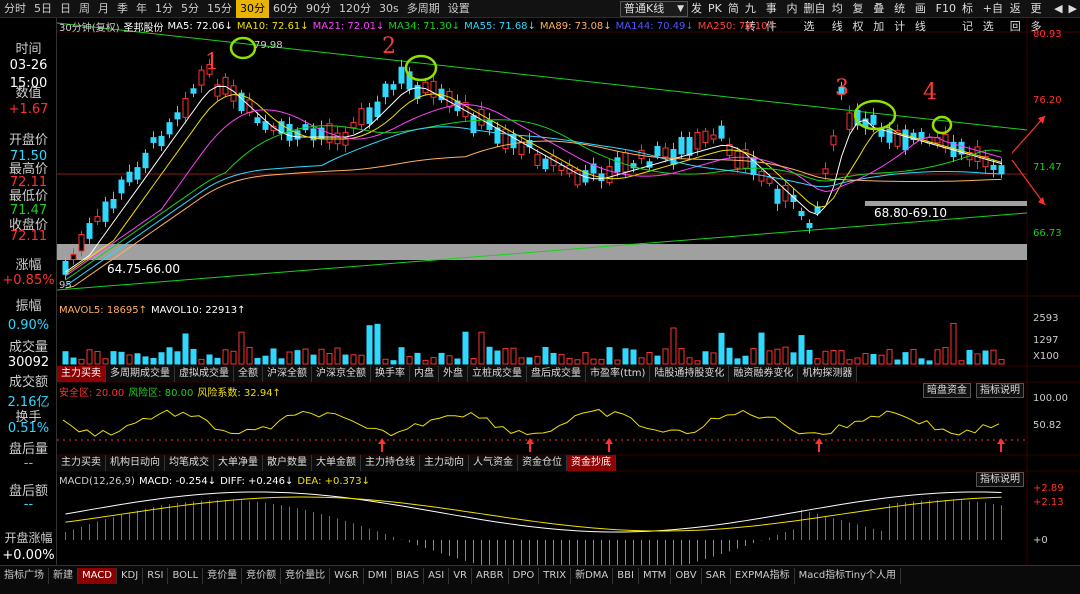 The height and width of the screenshot is (594, 1080). I want to click on period-tab-9: 15分, so click(219, 9).